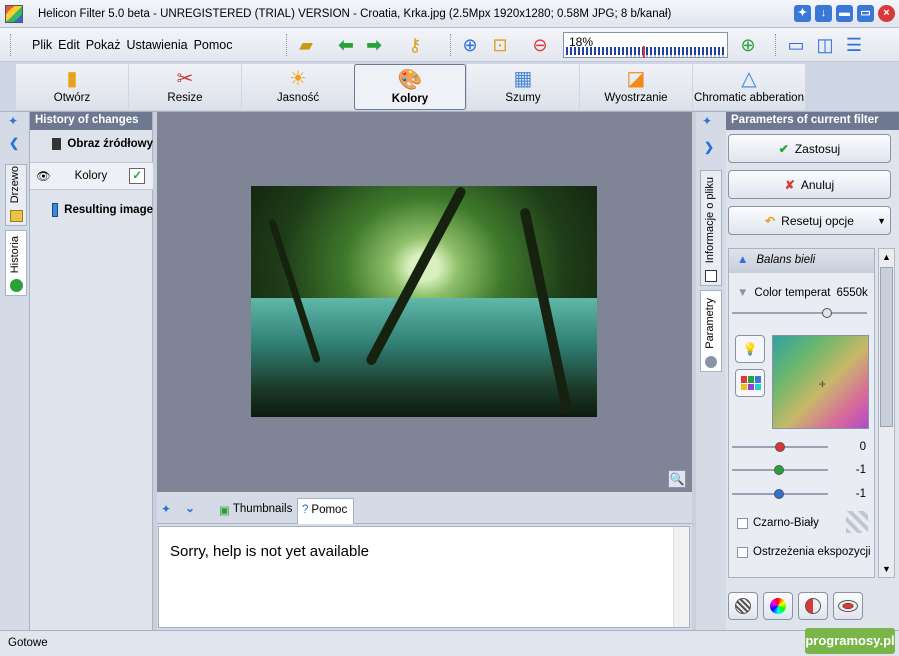 The height and width of the screenshot is (656, 899). I want to click on restore-button: ▭, so click(865, 13).